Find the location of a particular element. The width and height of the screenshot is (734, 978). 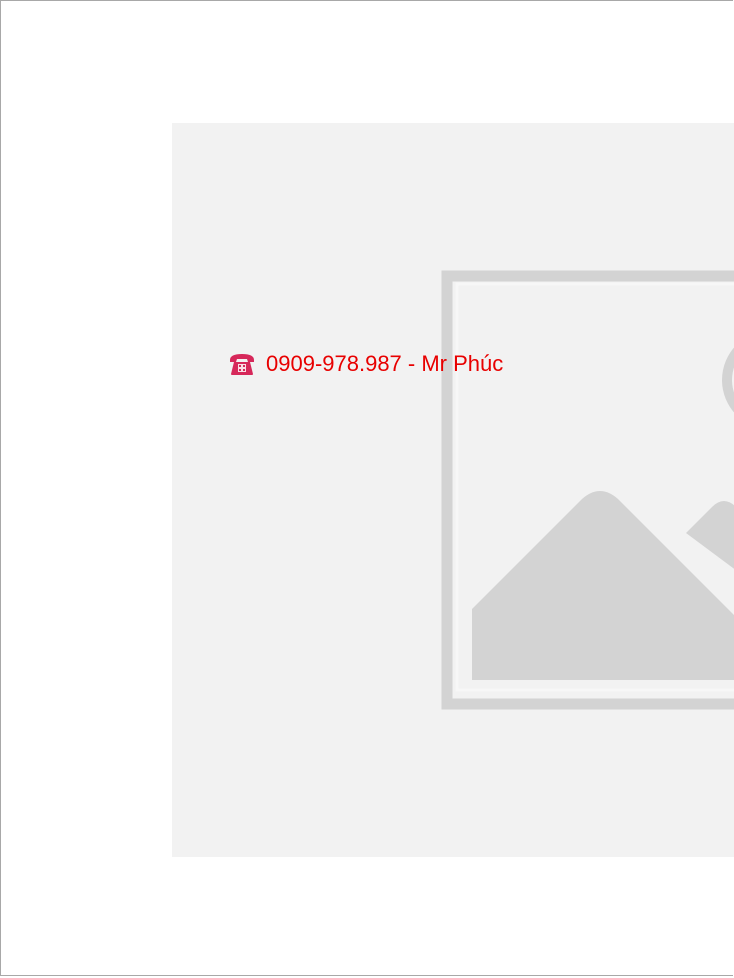

contact-phone-text: 0909-978.987 - Mr Phúc is located at coordinates (385, 363).